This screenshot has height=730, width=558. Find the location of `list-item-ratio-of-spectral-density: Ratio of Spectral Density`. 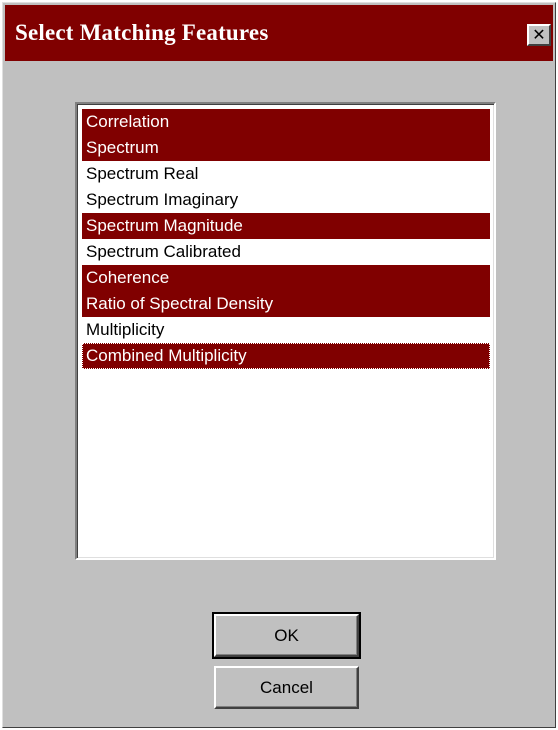

list-item-ratio-of-spectral-density: Ratio of Spectral Density is located at coordinates (286, 304).